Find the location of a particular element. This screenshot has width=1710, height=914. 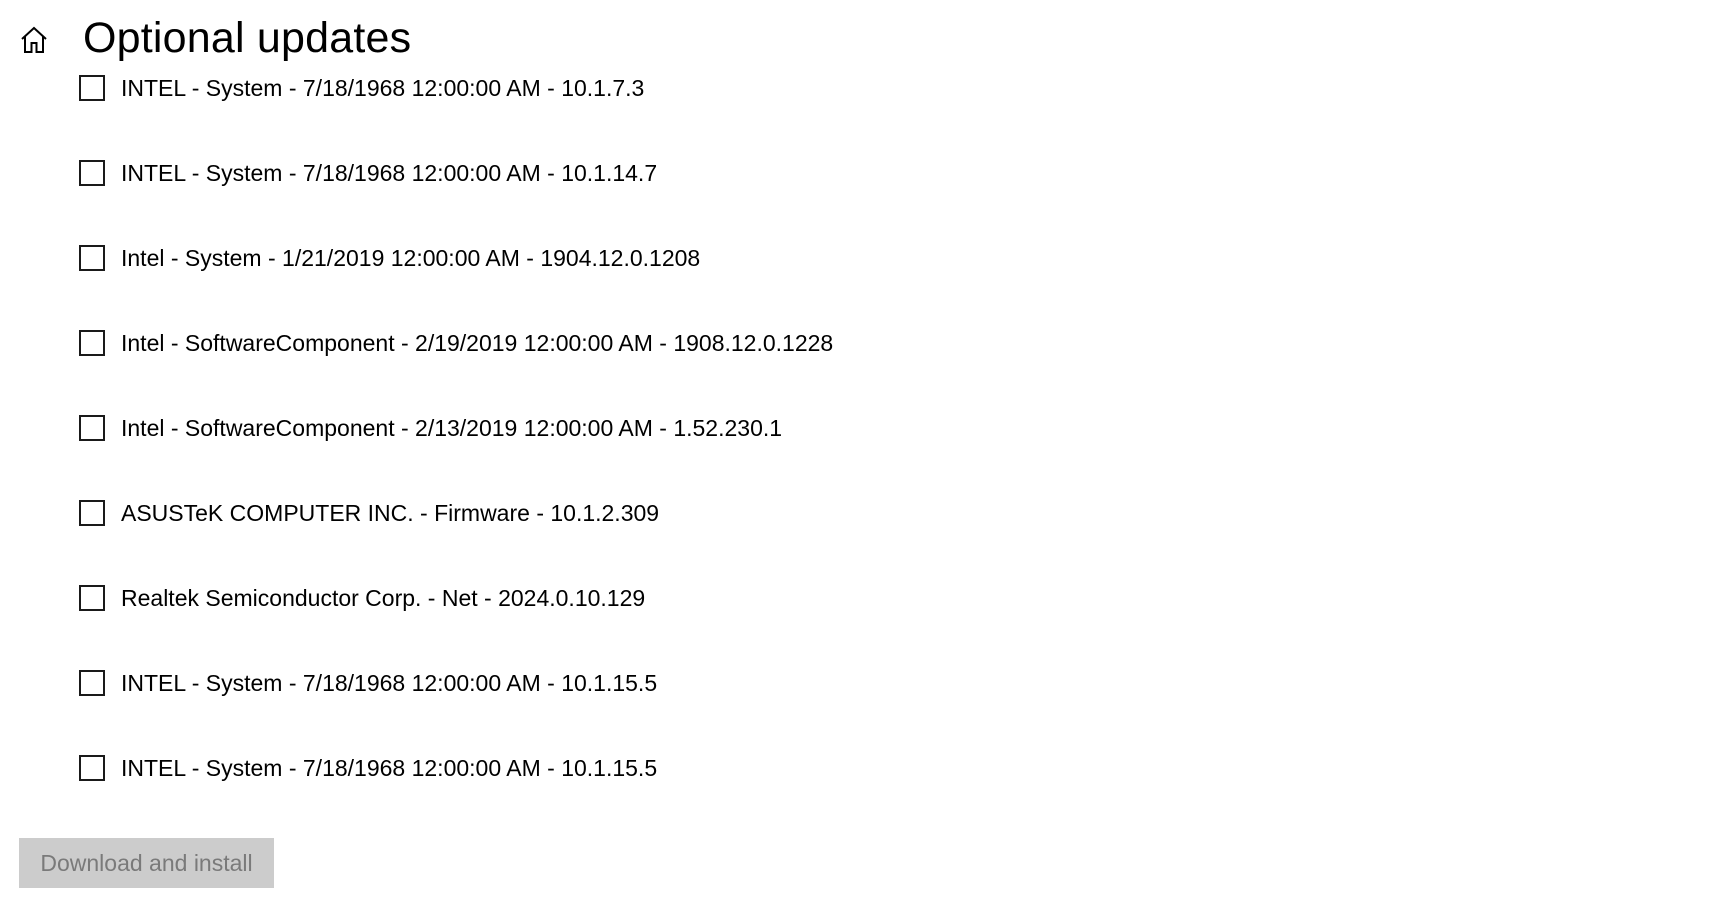

download-and-install-button: Download and install is located at coordinates (146, 863).